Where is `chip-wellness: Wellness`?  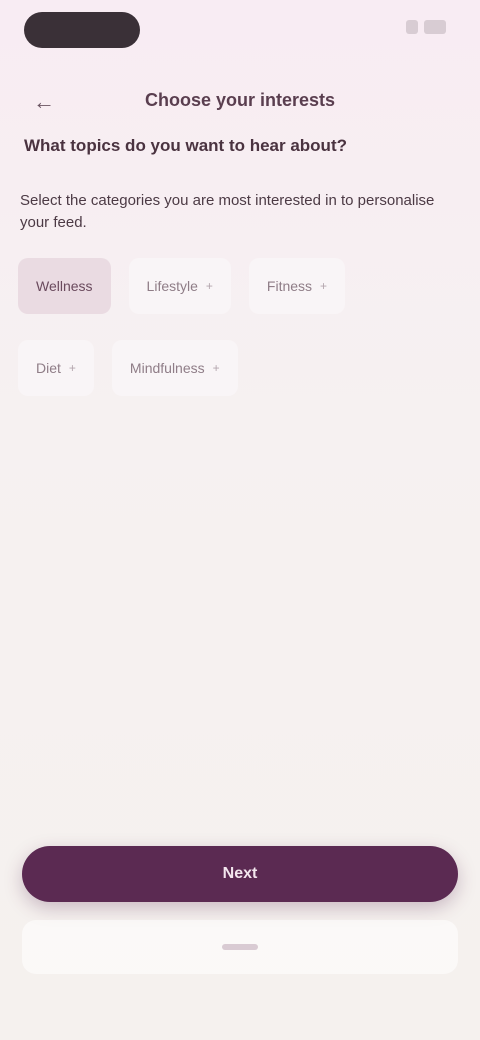 chip-wellness: Wellness is located at coordinates (64, 286).